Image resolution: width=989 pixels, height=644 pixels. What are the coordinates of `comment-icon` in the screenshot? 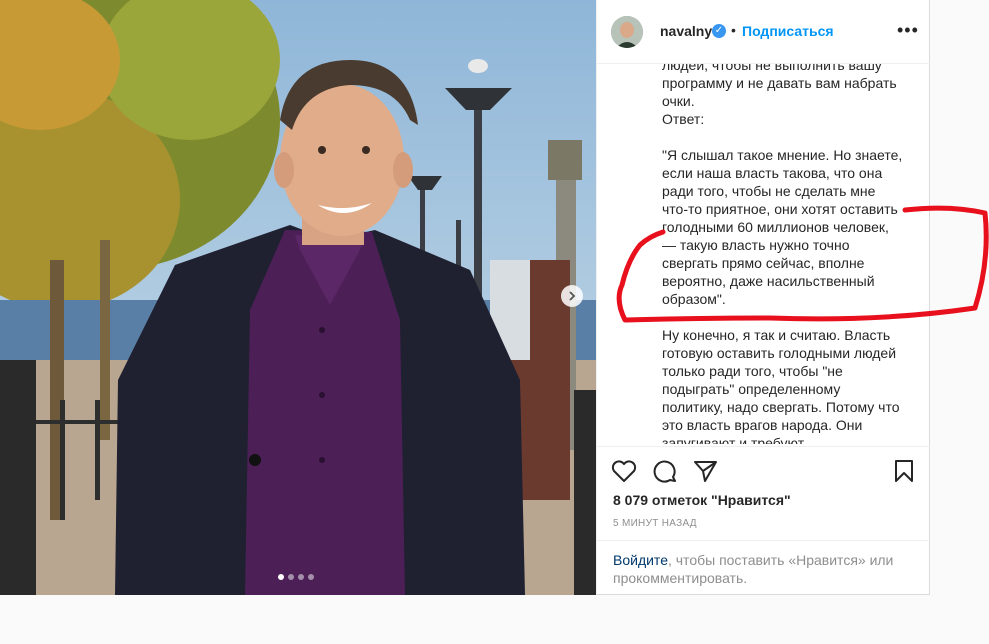 It's located at (665, 471).